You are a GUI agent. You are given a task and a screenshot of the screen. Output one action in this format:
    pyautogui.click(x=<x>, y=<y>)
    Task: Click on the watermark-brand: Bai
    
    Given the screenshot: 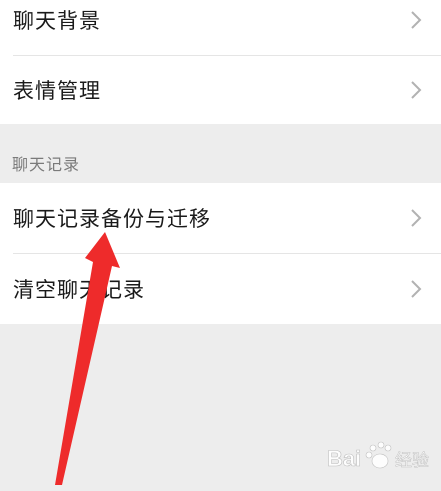 What is the action you would take?
    pyautogui.click(x=344, y=458)
    